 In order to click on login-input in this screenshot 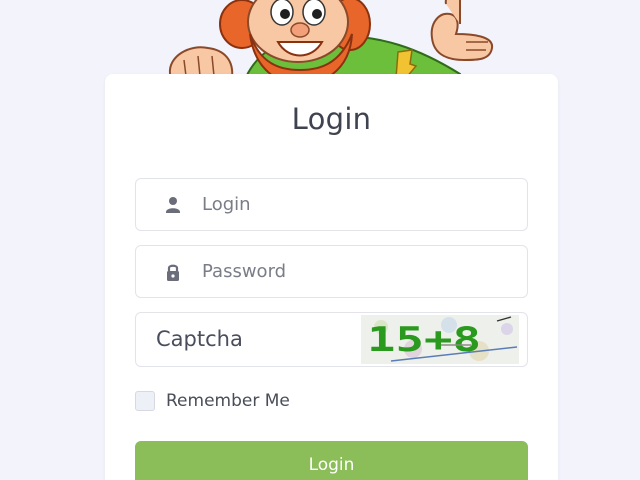, I will do `click(357, 204)`.